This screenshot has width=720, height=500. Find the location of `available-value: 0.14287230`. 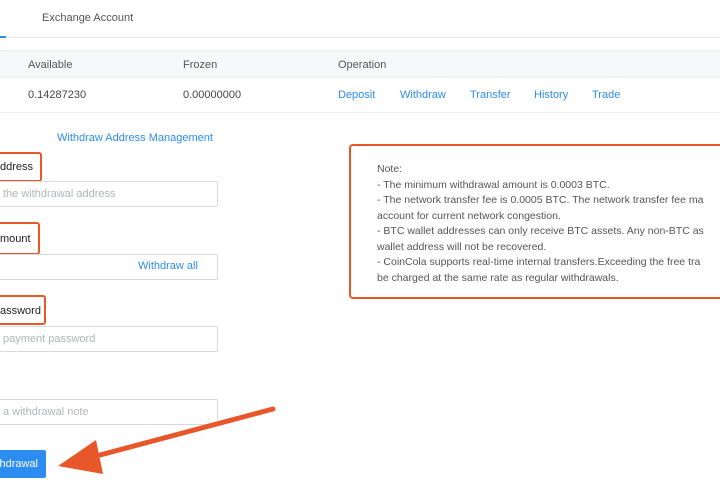

available-value: 0.14287230 is located at coordinates (57, 95).